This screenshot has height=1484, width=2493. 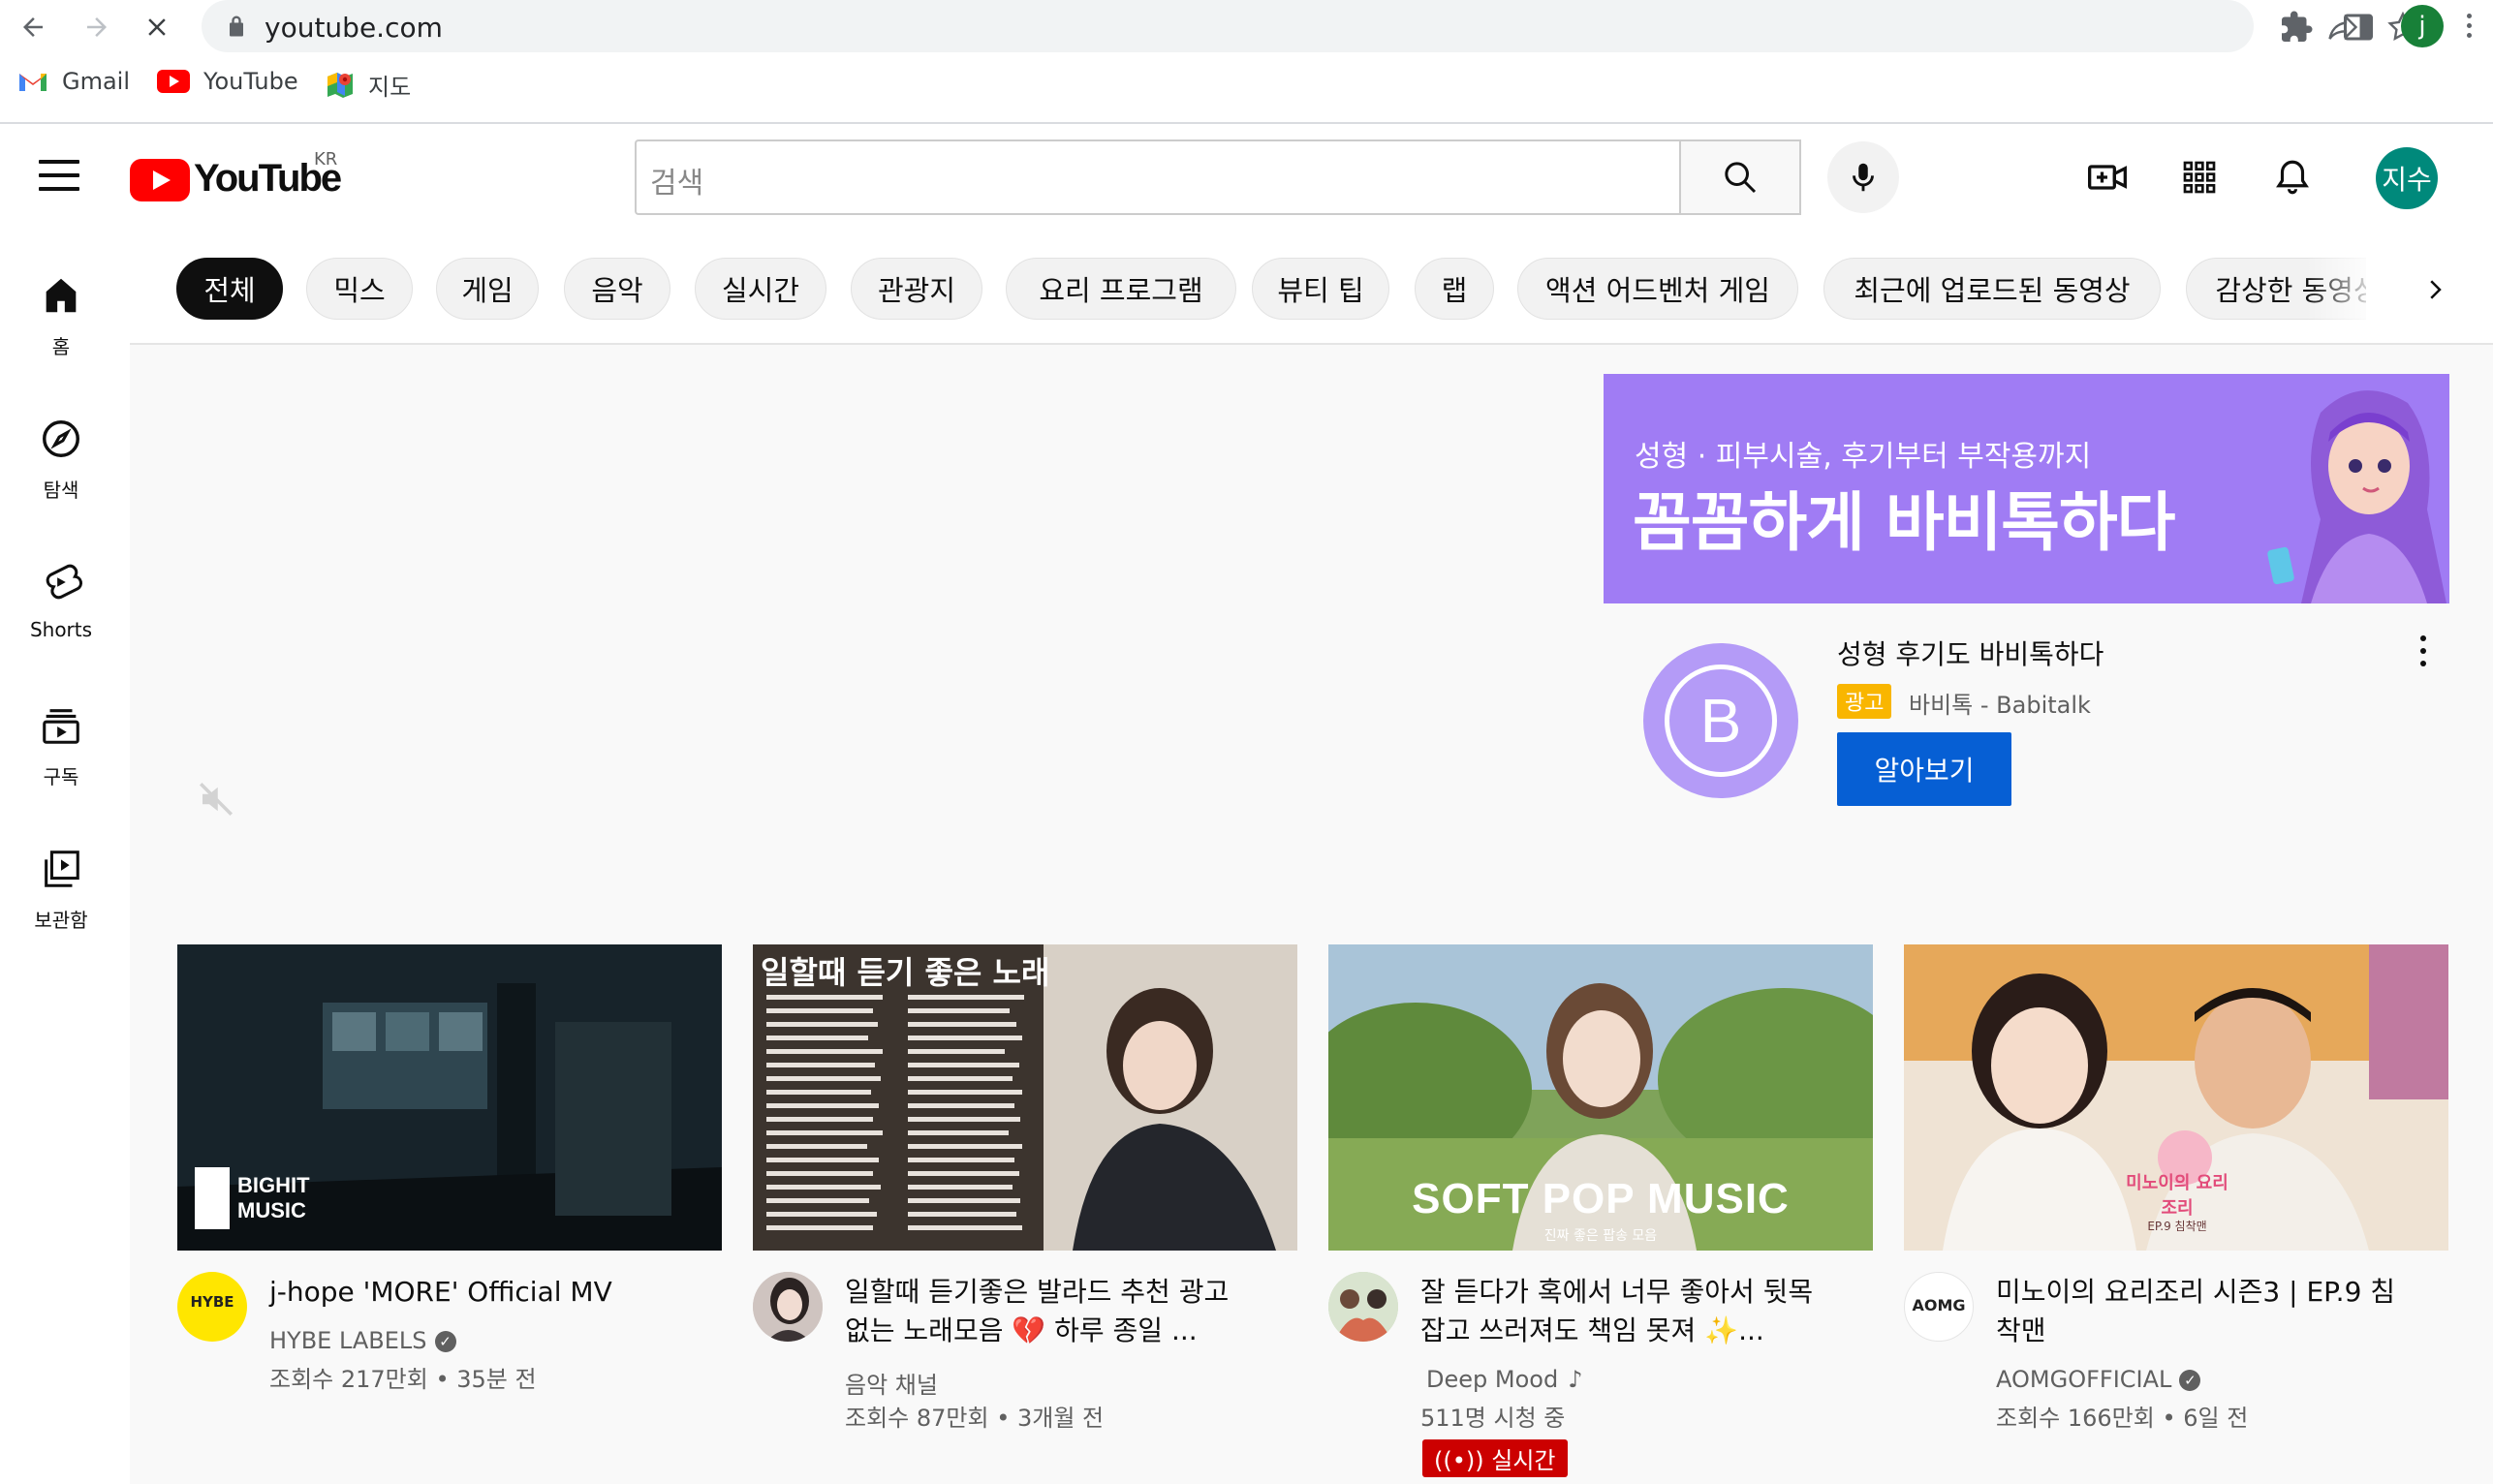 I want to click on live-viewers-3: 511명 시청 중, so click(x=1493, y=1418).